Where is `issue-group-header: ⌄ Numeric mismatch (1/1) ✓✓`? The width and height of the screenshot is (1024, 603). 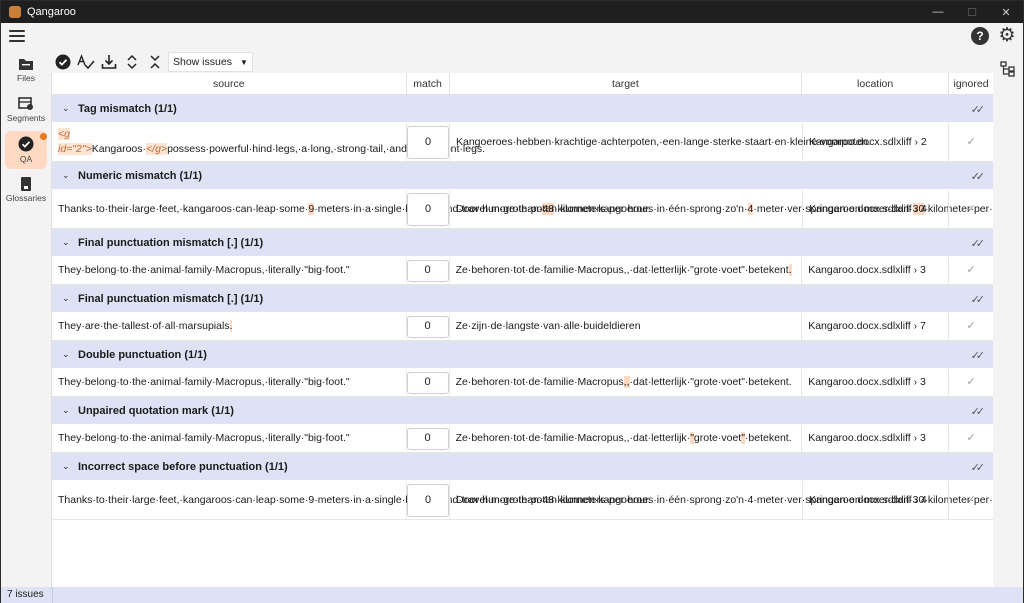 issue-group-header: ⌄ Numeric mismatch (1/1) ✓✓ is located at coordinates (522, 176).